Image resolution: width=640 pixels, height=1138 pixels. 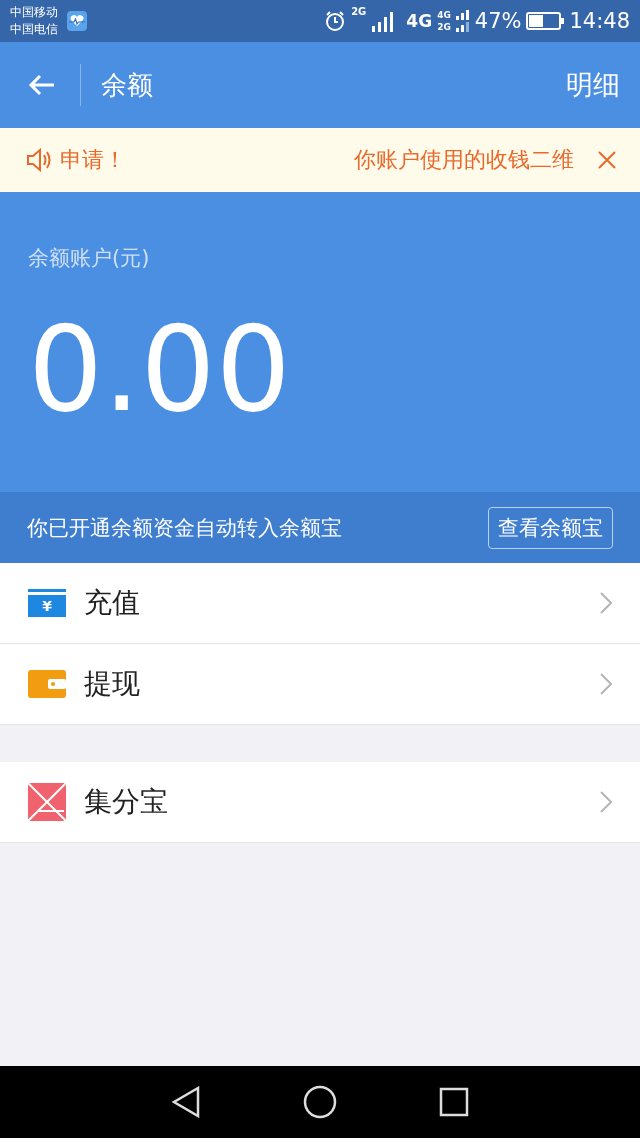 What do you see at coordinates (160, 369) in the screenshot?
I see `balance-amount: 0.00` at bounding box center [160, 369].